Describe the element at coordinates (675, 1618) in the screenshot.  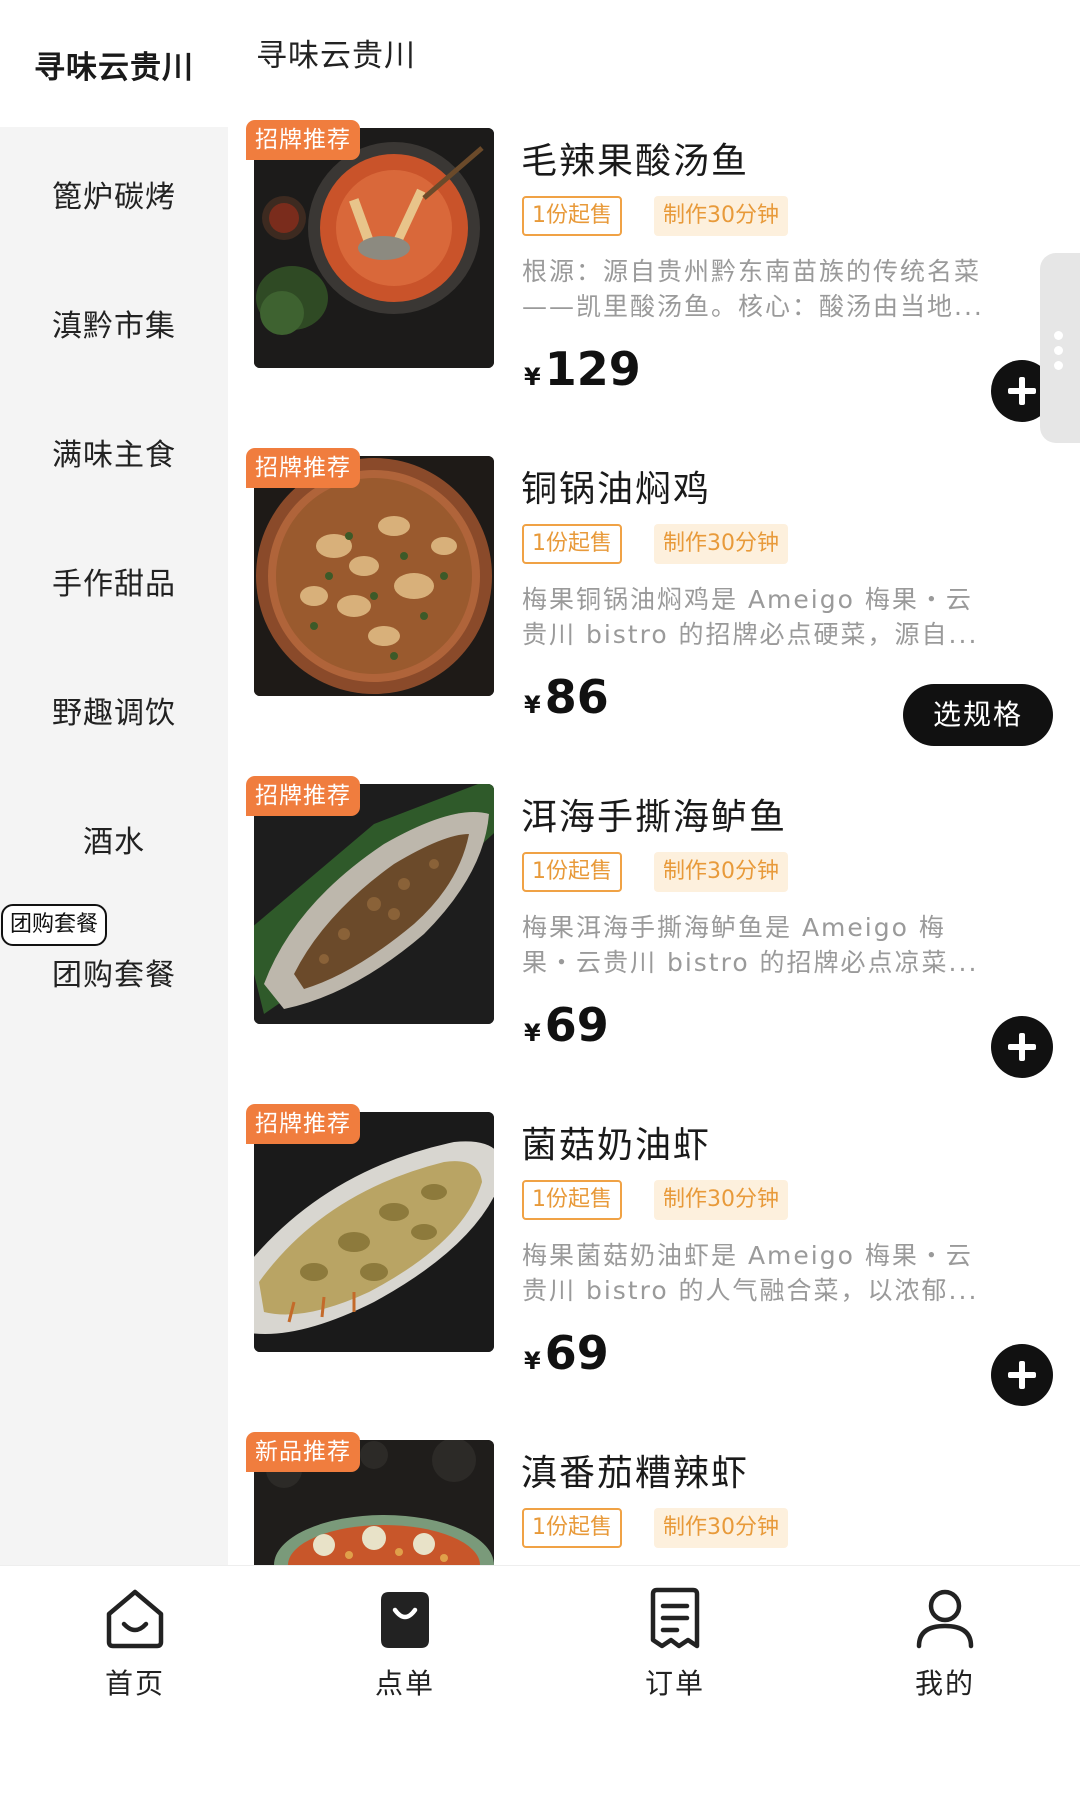
I see `receipt-icon` at that location.